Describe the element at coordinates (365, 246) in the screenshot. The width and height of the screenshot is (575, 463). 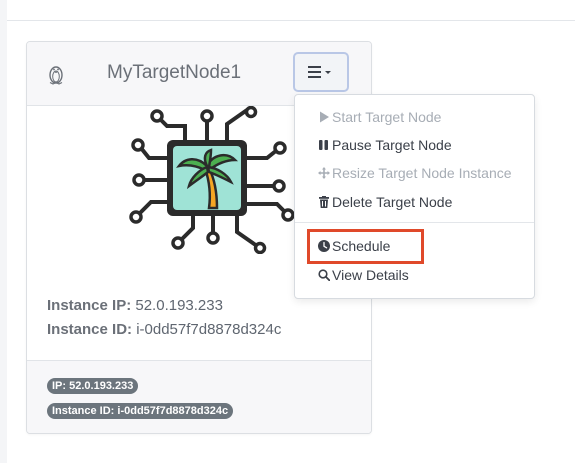
I see `schedule-highlight-box` at that location.